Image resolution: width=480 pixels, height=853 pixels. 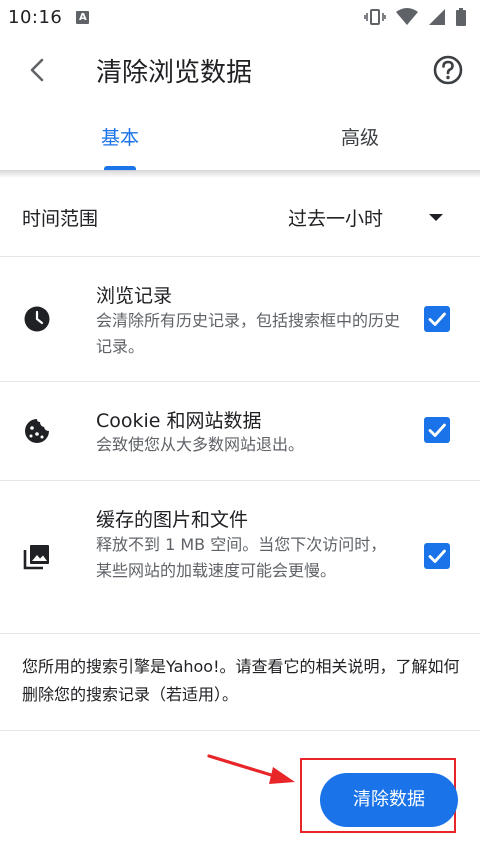 What do you see at coordinates (437, 17) in the screenshot?
I see `cell-signal-icon` at bounding box center [437, 17].